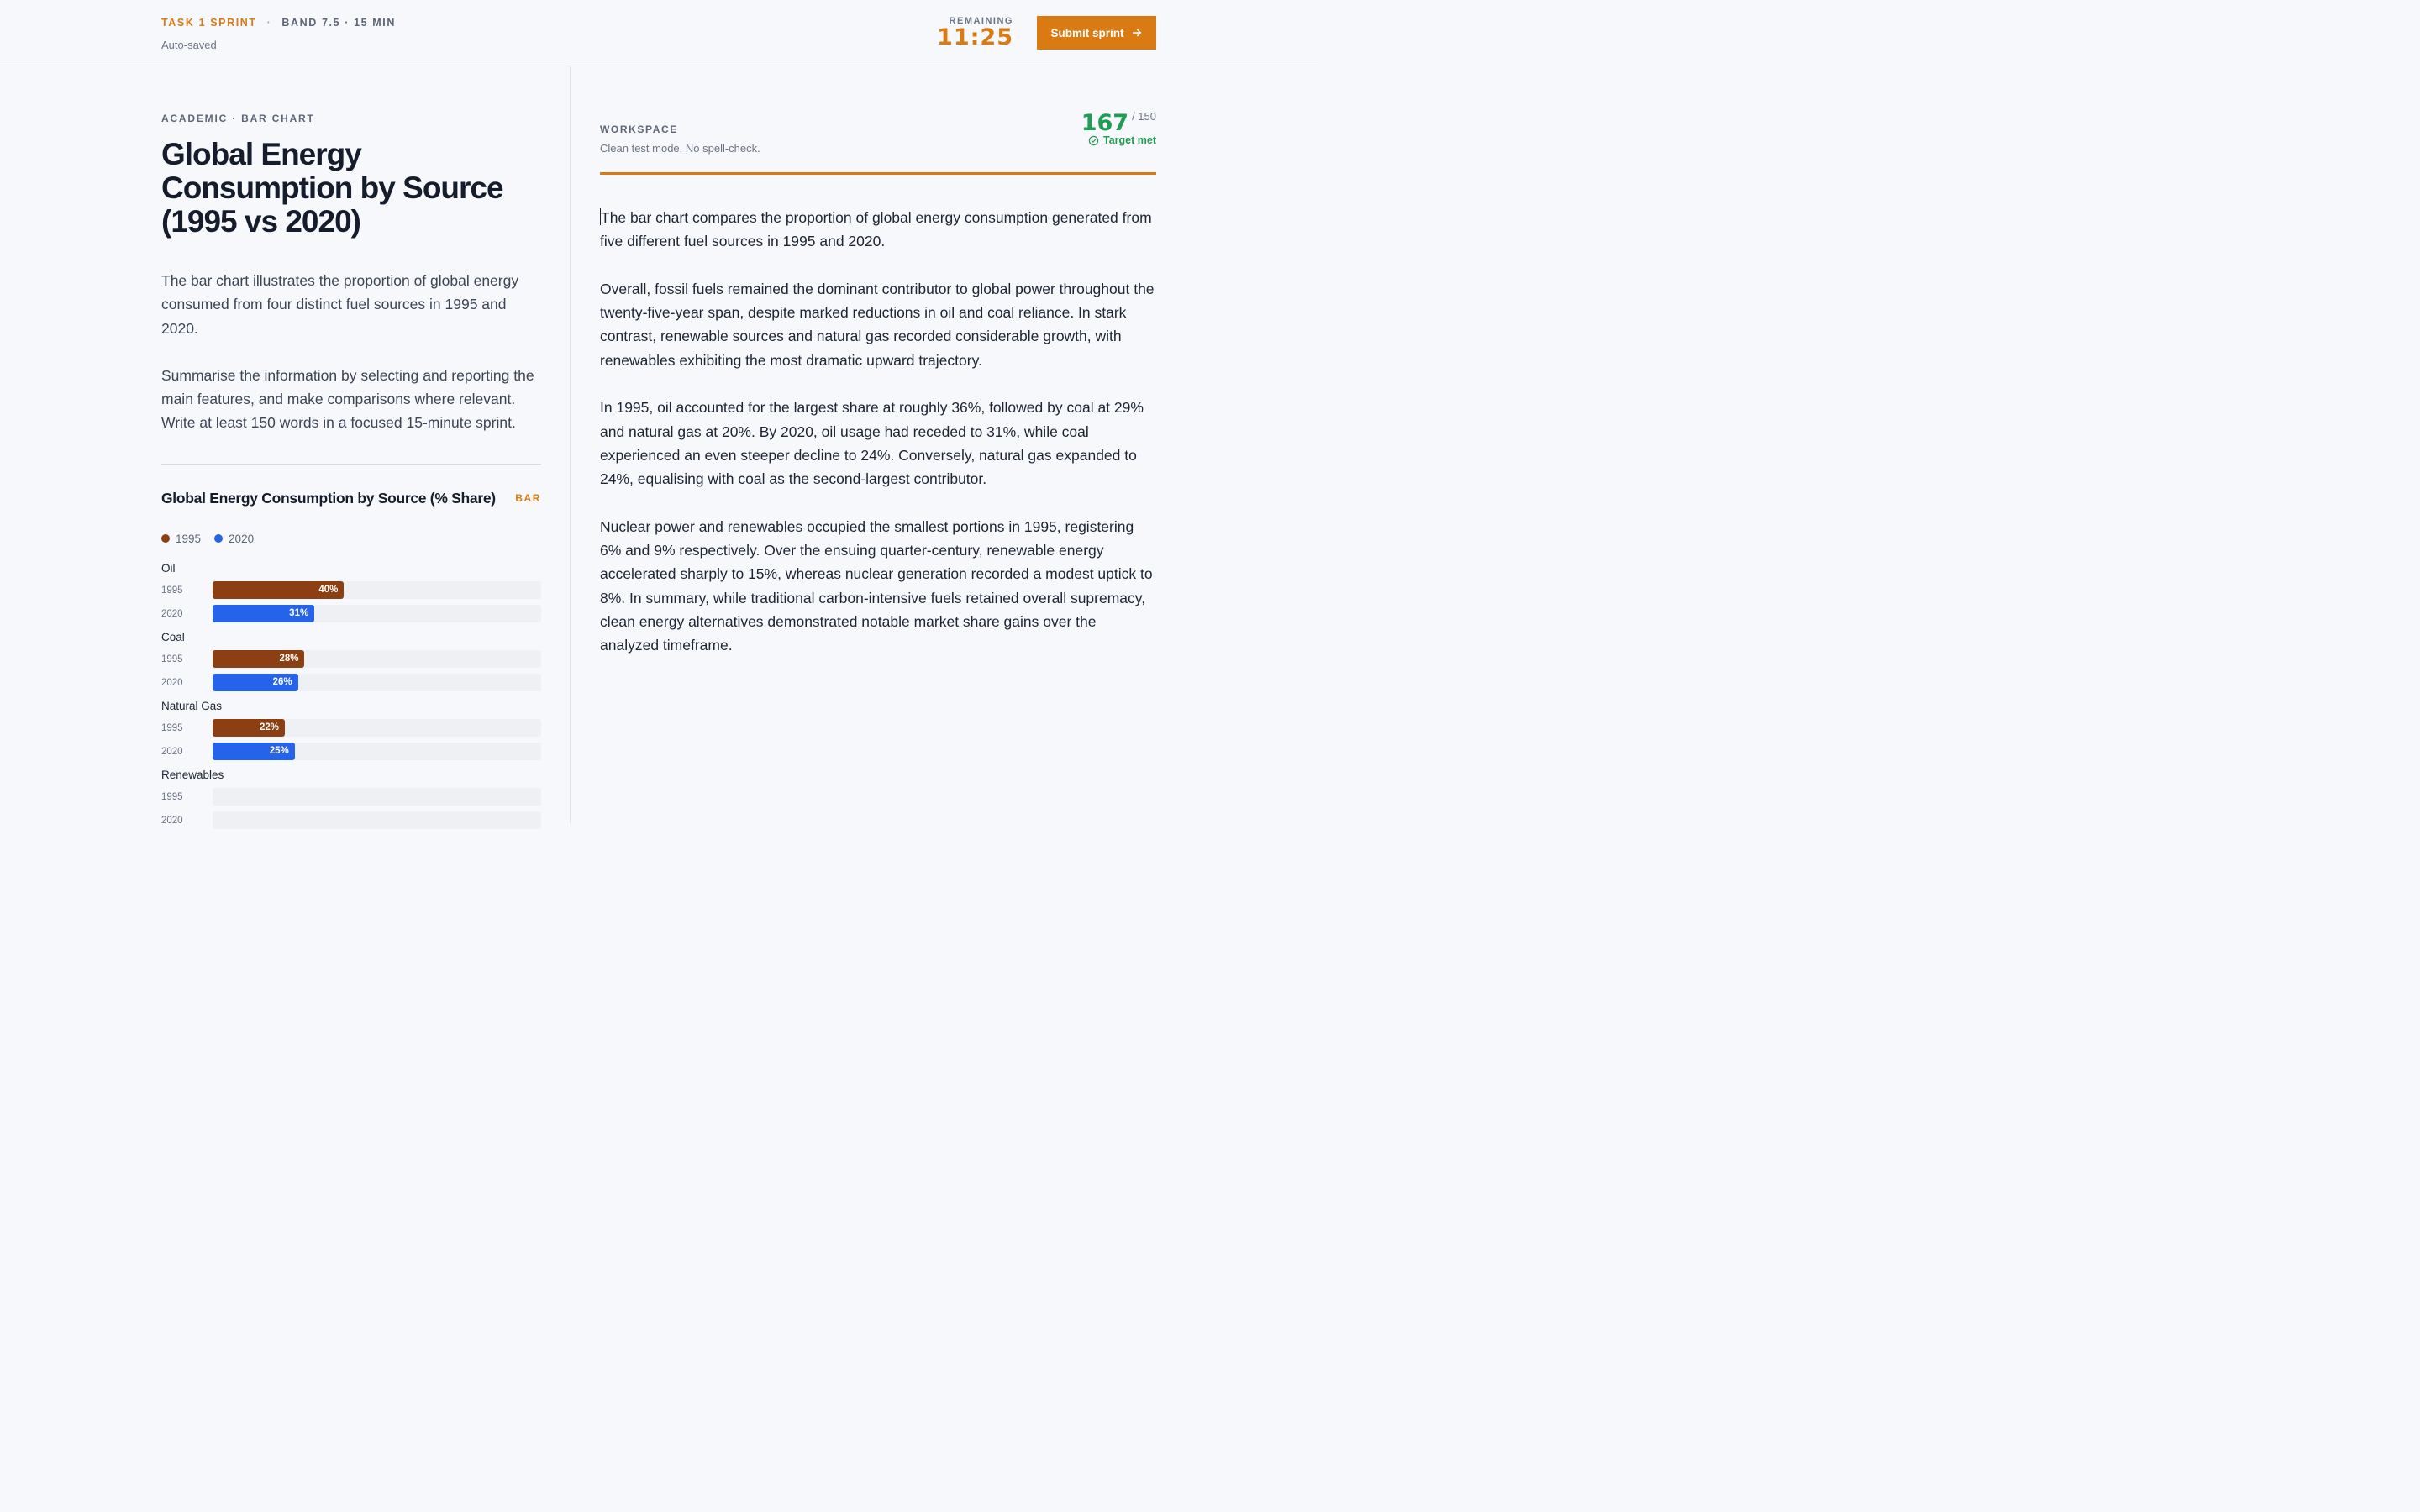 Image resolution: width=2420 pixels, height=1512 pixels. What do you see at coordinates (1144, 116) in the screenshot?
I see `word-target: / 150` at bounding box center [1144, 116].